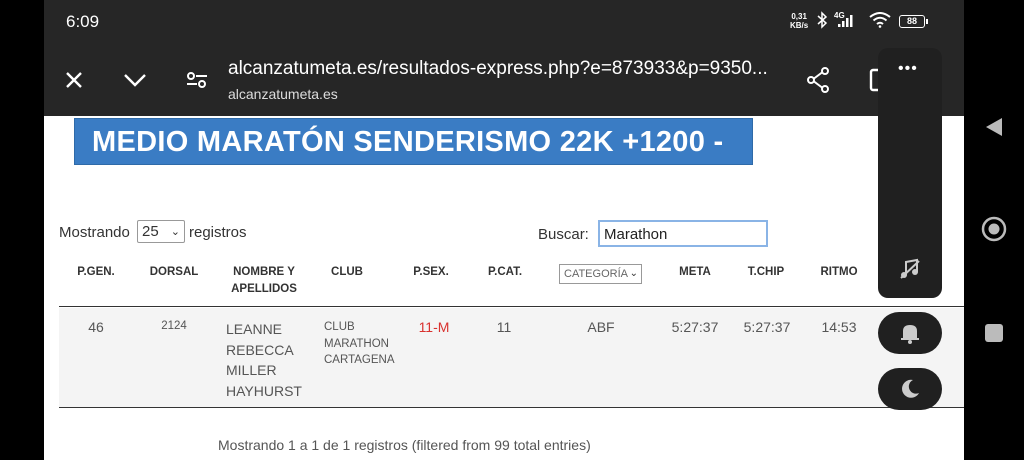 Image resolution: width=1024 pixels, height=460 pixels. What do you see at coordinates (150, 231) in the screenshot?
I see `page-size-value: 25` at bounding box center [150, 231].